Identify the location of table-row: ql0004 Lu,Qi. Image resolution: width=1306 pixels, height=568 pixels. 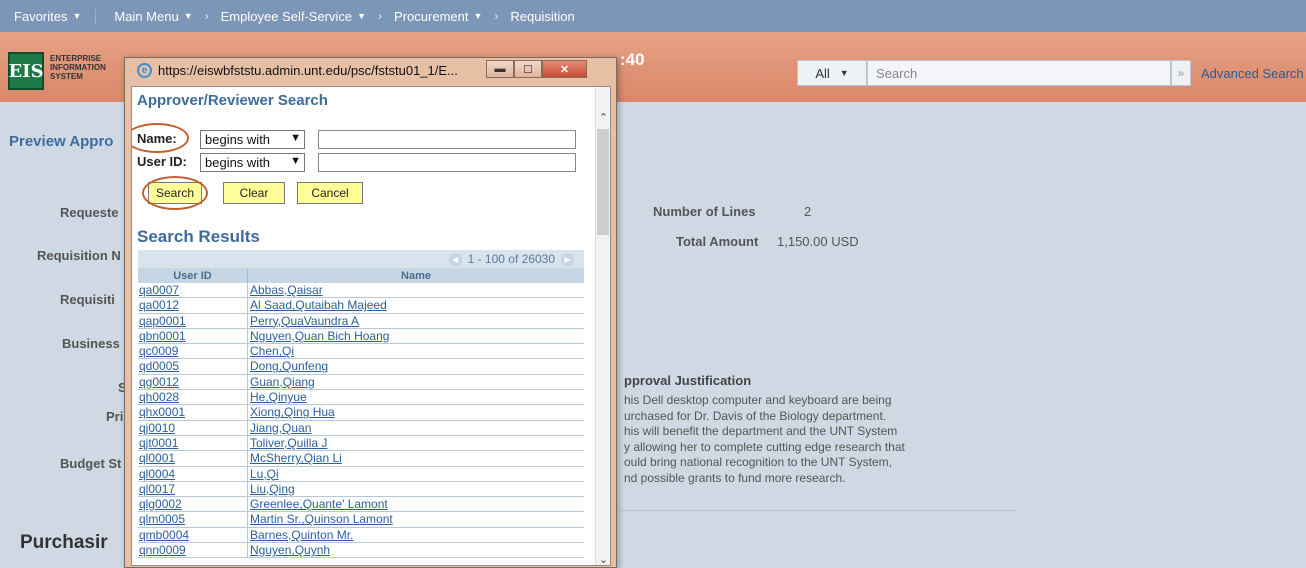
(361, 474).